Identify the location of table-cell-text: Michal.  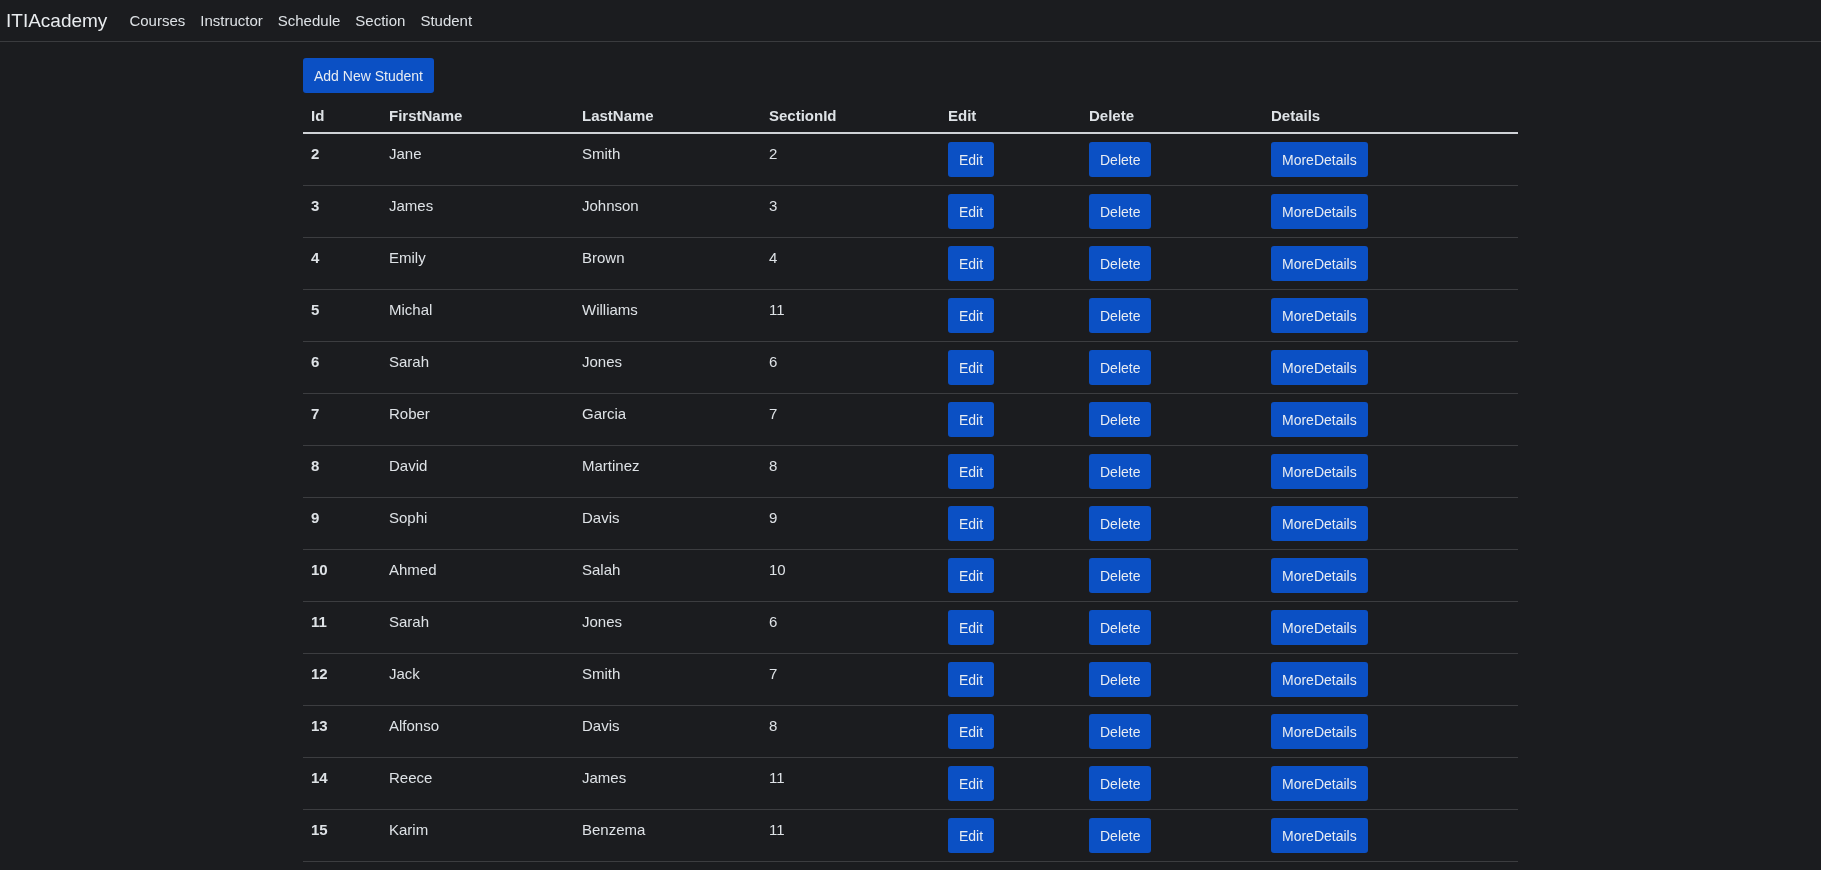
(411, 309).